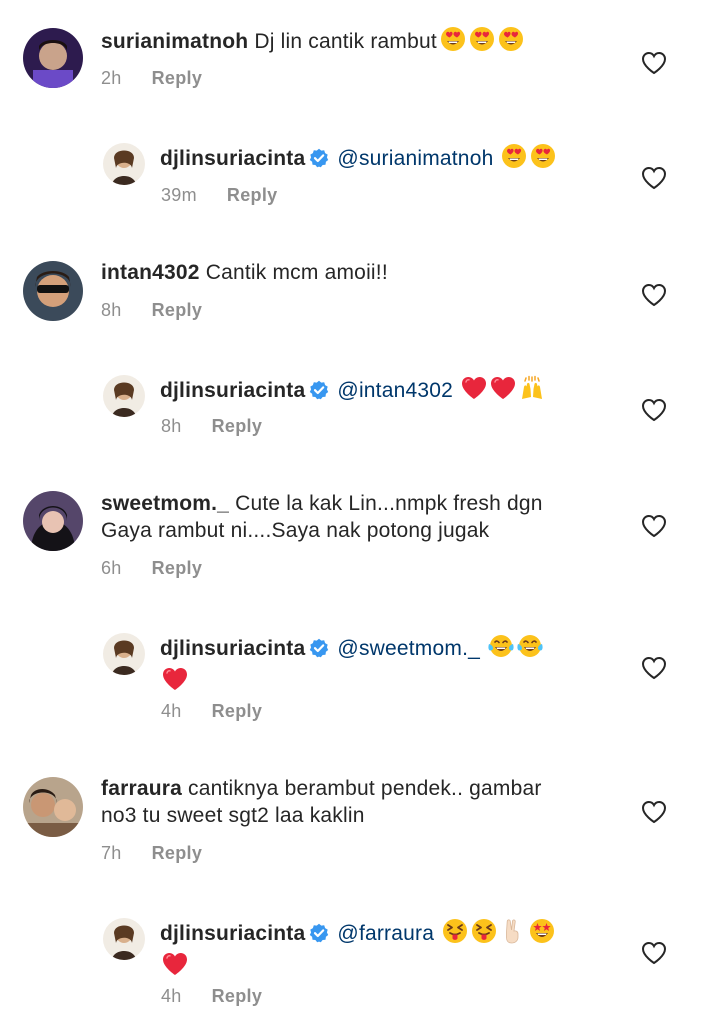 The height and width of the screenshot is (1024, 707). I want to click on timestamp: 7h, so click(111, 853).